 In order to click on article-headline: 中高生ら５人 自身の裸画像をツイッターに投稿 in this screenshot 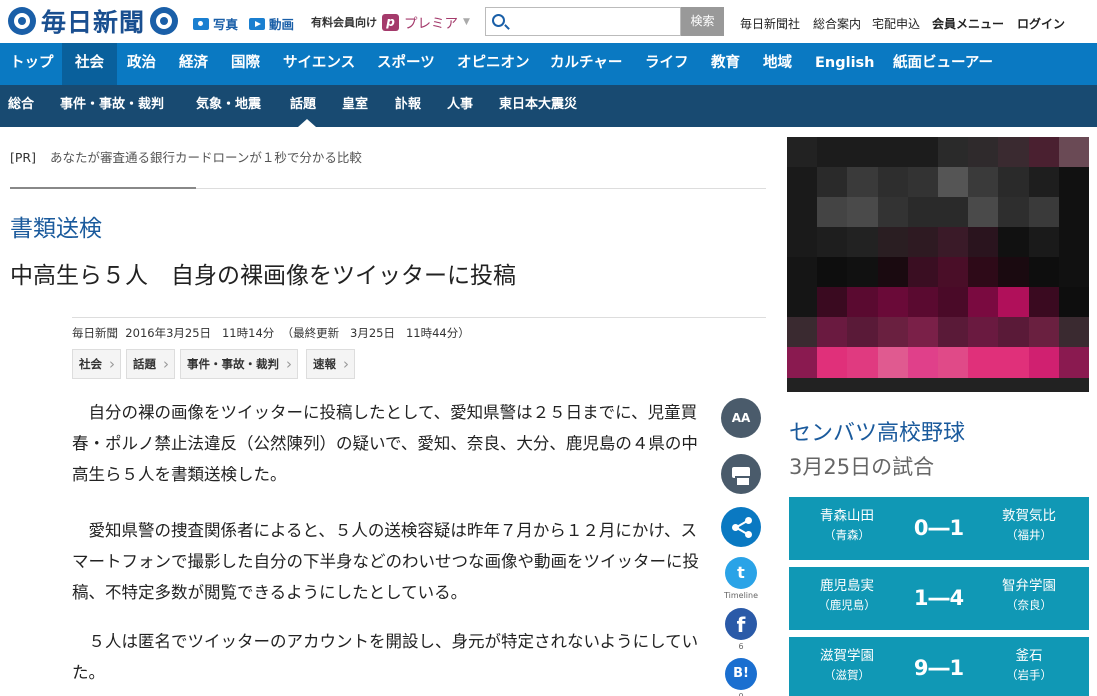, I will do `click(263, 276)`.